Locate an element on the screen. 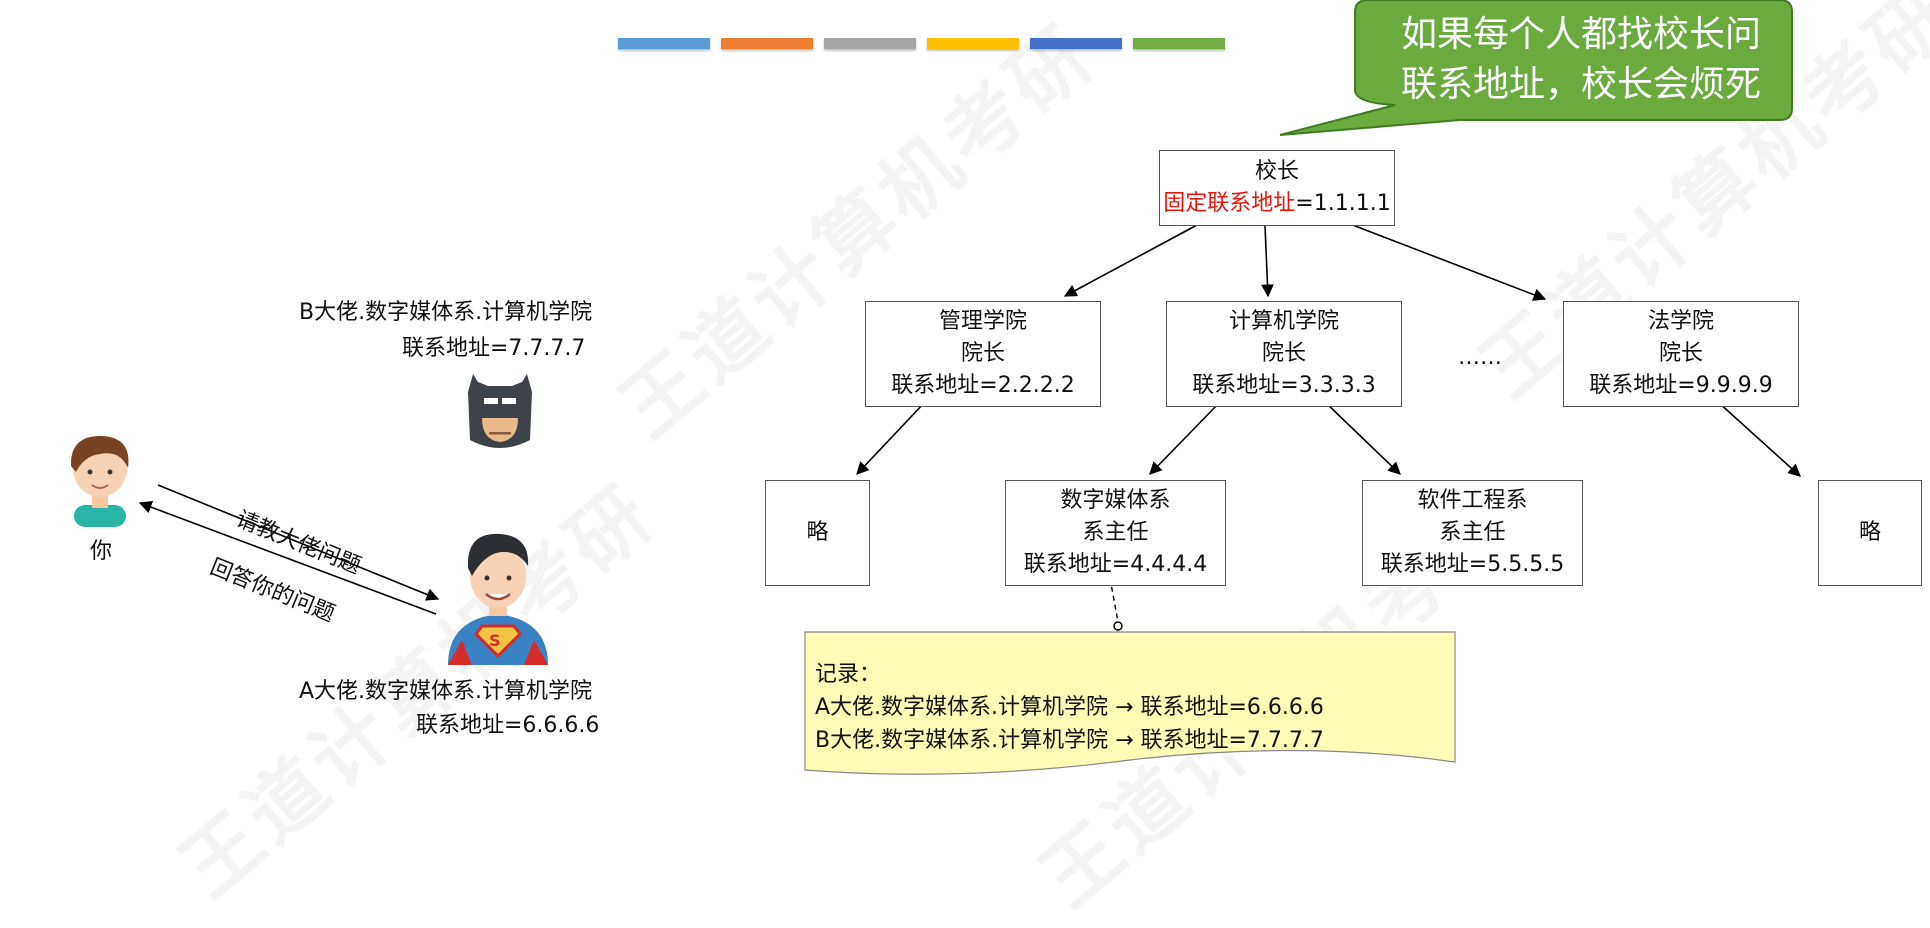 The height and width of the screenshot is (928, 1930). college-name: 法学院 is located at coordinates (1680, 321).